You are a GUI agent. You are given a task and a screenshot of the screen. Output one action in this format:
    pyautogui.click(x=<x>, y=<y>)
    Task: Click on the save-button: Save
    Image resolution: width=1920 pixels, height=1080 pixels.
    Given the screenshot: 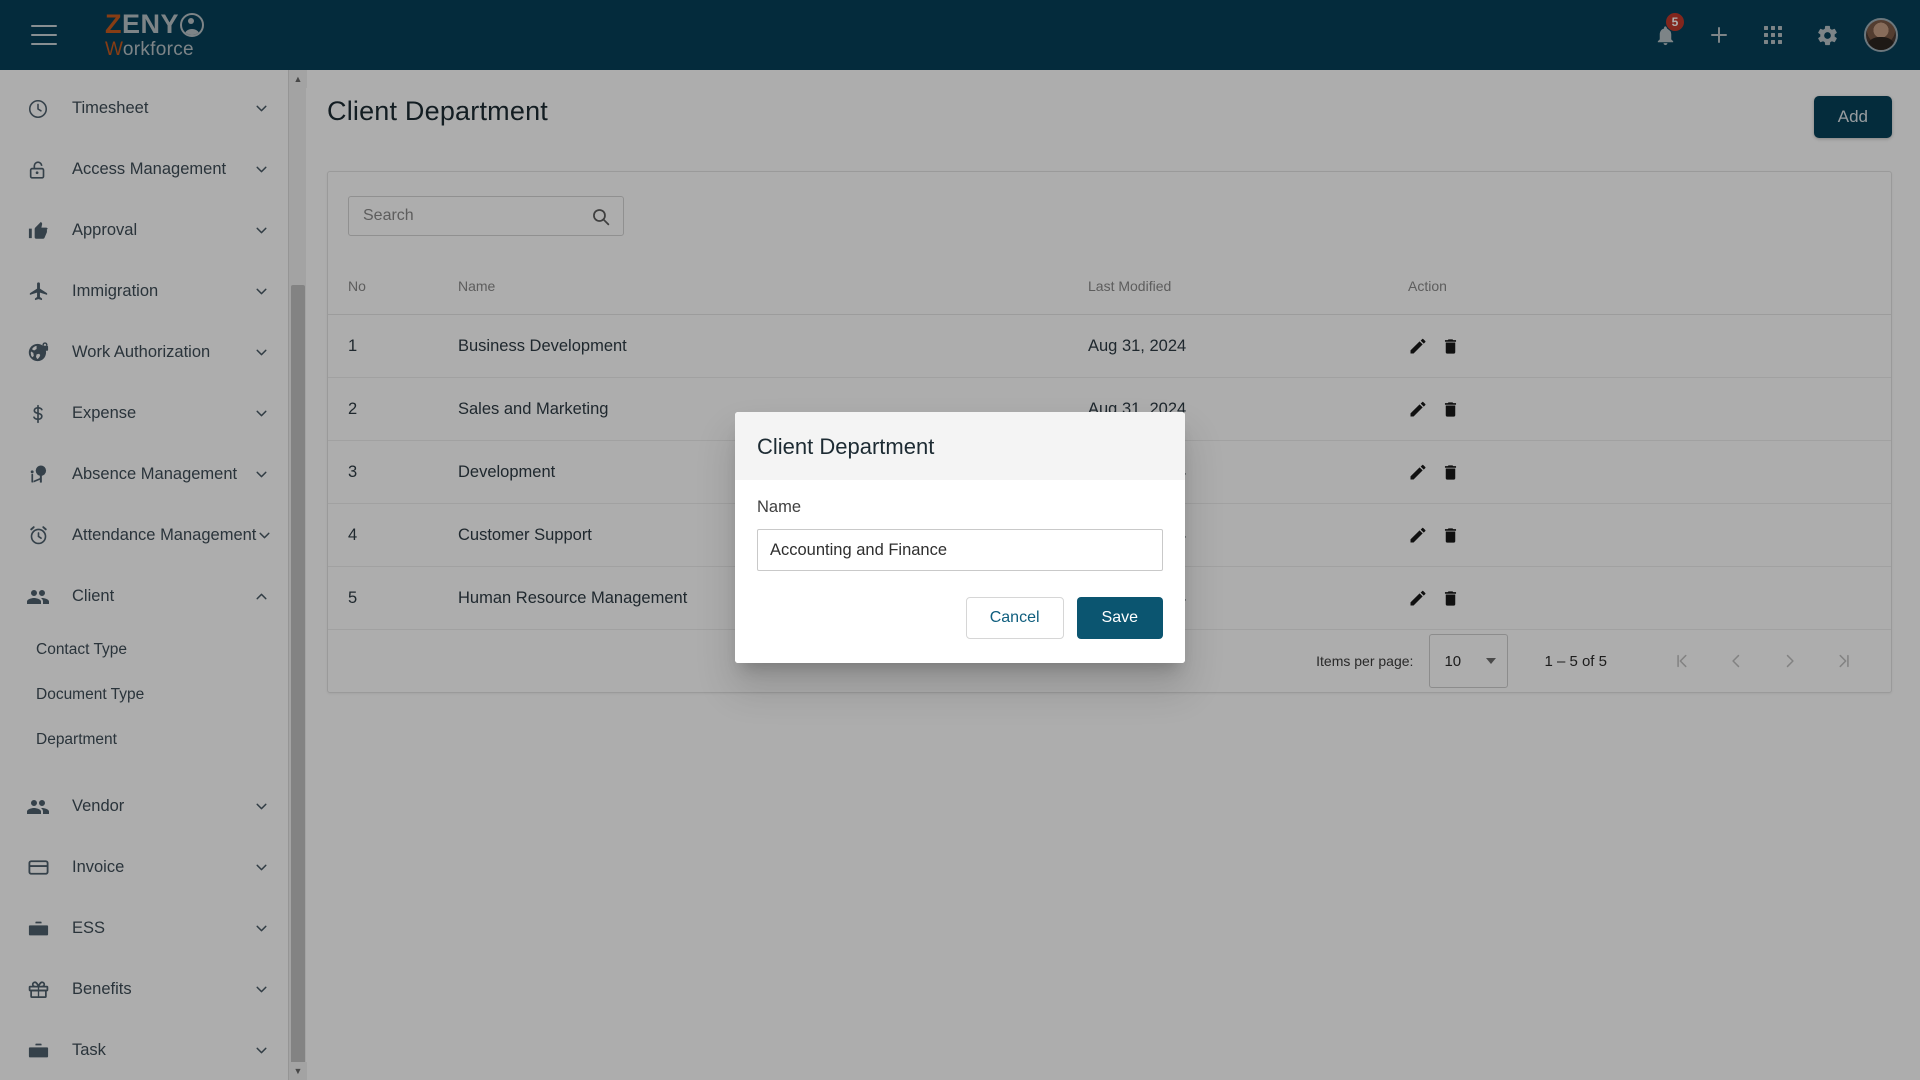 What is the action you would take?
    pyautogui.click(x=1119, y=618)
    